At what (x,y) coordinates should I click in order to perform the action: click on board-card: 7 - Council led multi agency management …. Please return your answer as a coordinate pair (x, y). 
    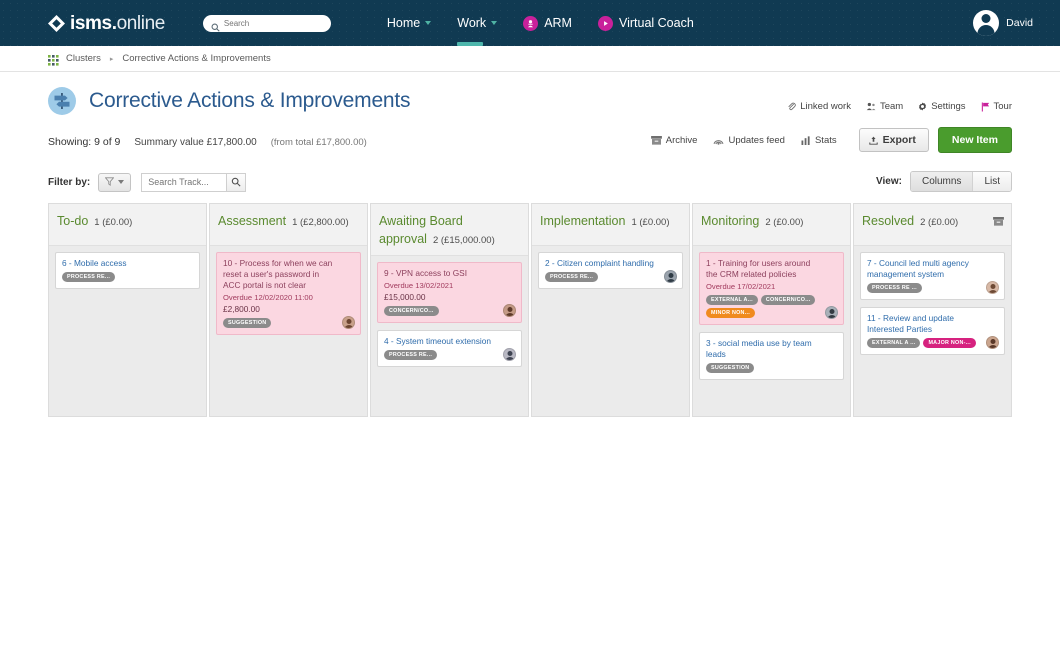
    Looking at the image, I should click on (932, 276).